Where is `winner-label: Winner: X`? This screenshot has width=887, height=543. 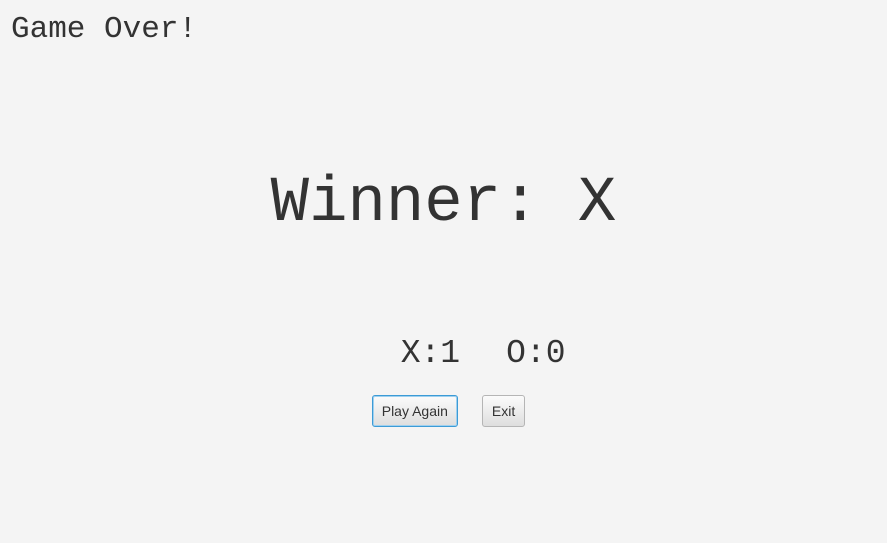 winner-label: Winner: X is located at coordinates (443, 204).